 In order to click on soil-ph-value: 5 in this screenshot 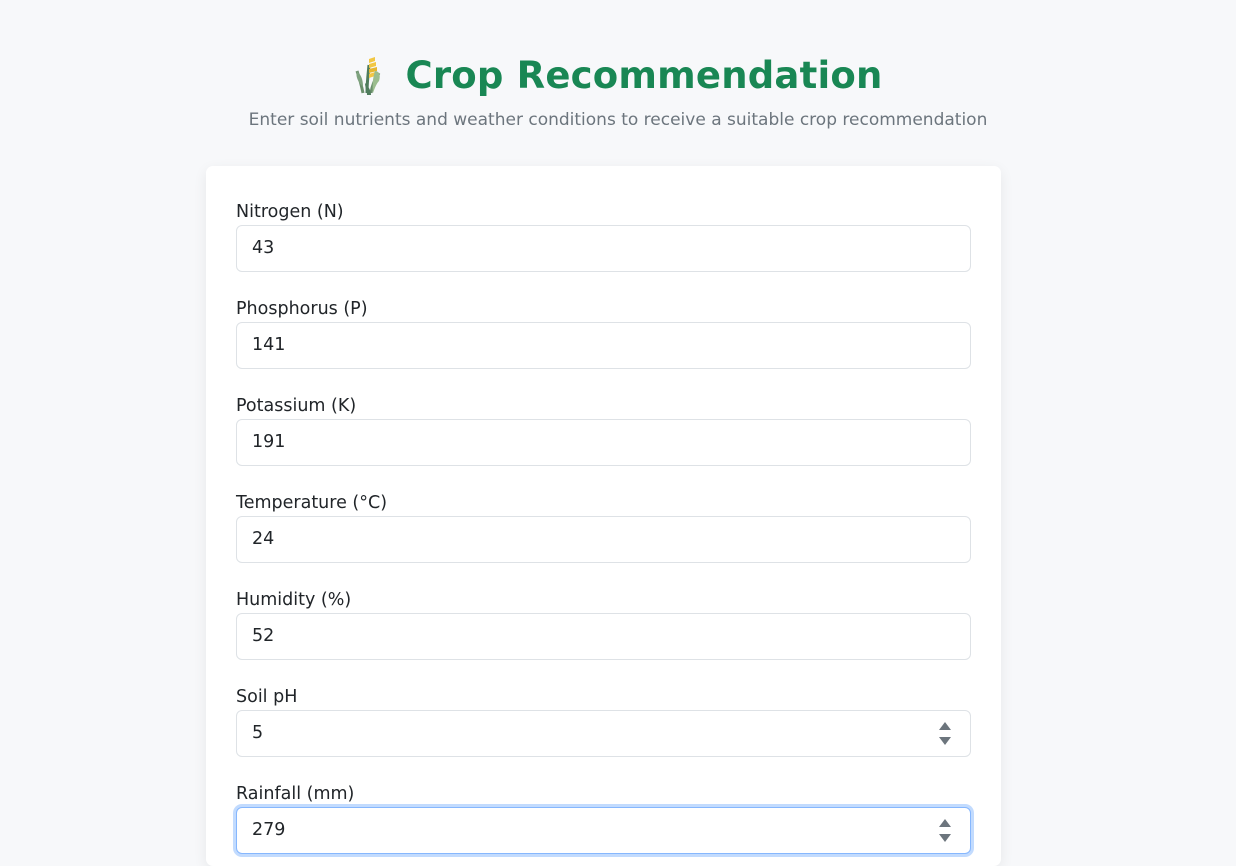, I will do `click(258, 733)`.